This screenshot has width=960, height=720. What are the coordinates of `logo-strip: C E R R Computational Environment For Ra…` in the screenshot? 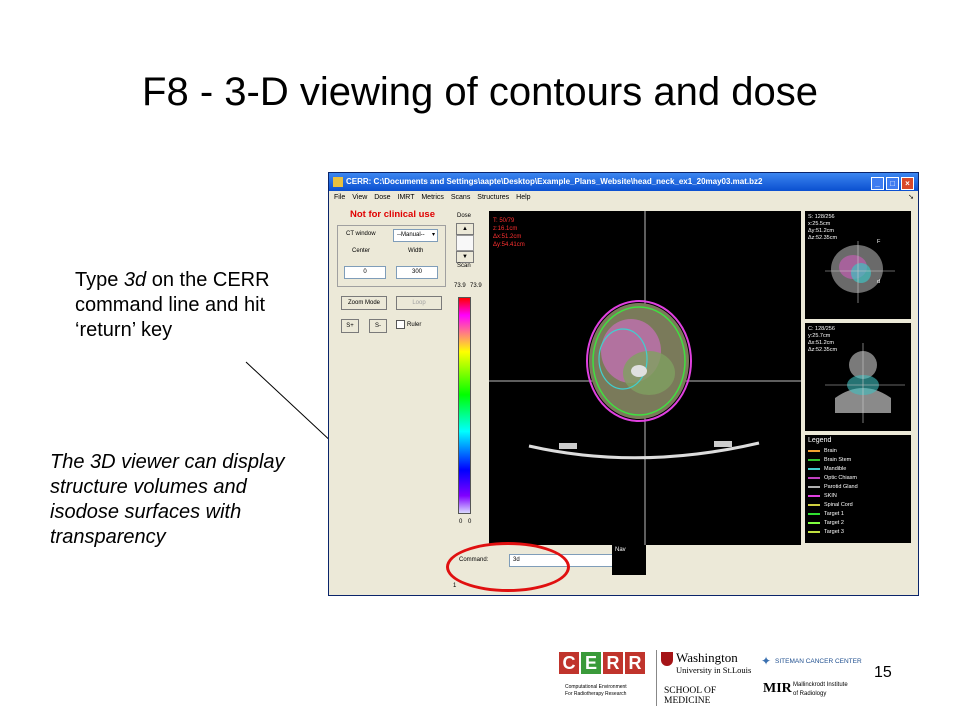 It's located at (709, 678).